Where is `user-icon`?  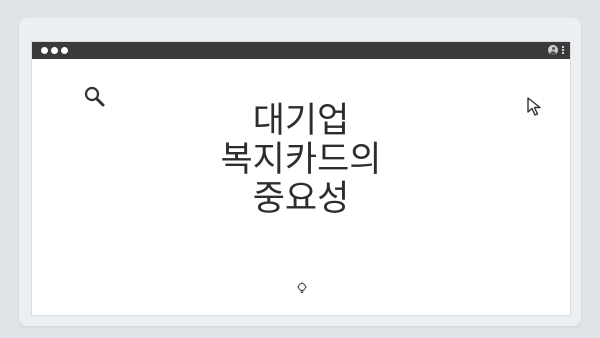
user-icon is located at coordinates (553, 50).